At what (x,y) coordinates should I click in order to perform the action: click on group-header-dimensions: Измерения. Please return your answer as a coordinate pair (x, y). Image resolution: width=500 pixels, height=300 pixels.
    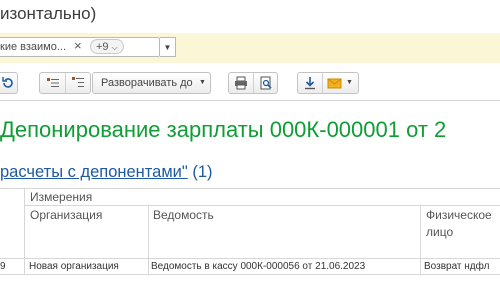
    Looking at the image, I should click on (61, 197).